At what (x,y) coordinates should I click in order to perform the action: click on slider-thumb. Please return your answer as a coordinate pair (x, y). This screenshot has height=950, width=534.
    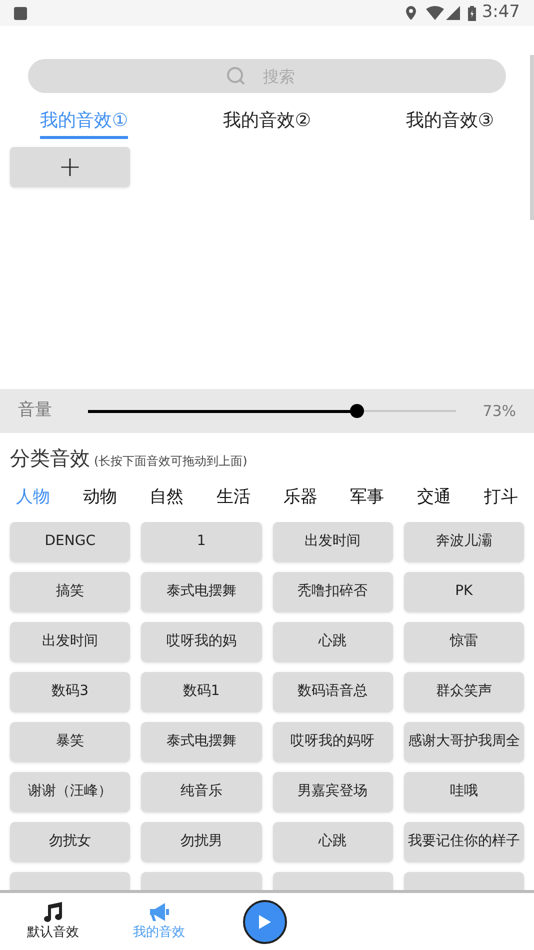
    Looking at the image, I should click on (357, 411).